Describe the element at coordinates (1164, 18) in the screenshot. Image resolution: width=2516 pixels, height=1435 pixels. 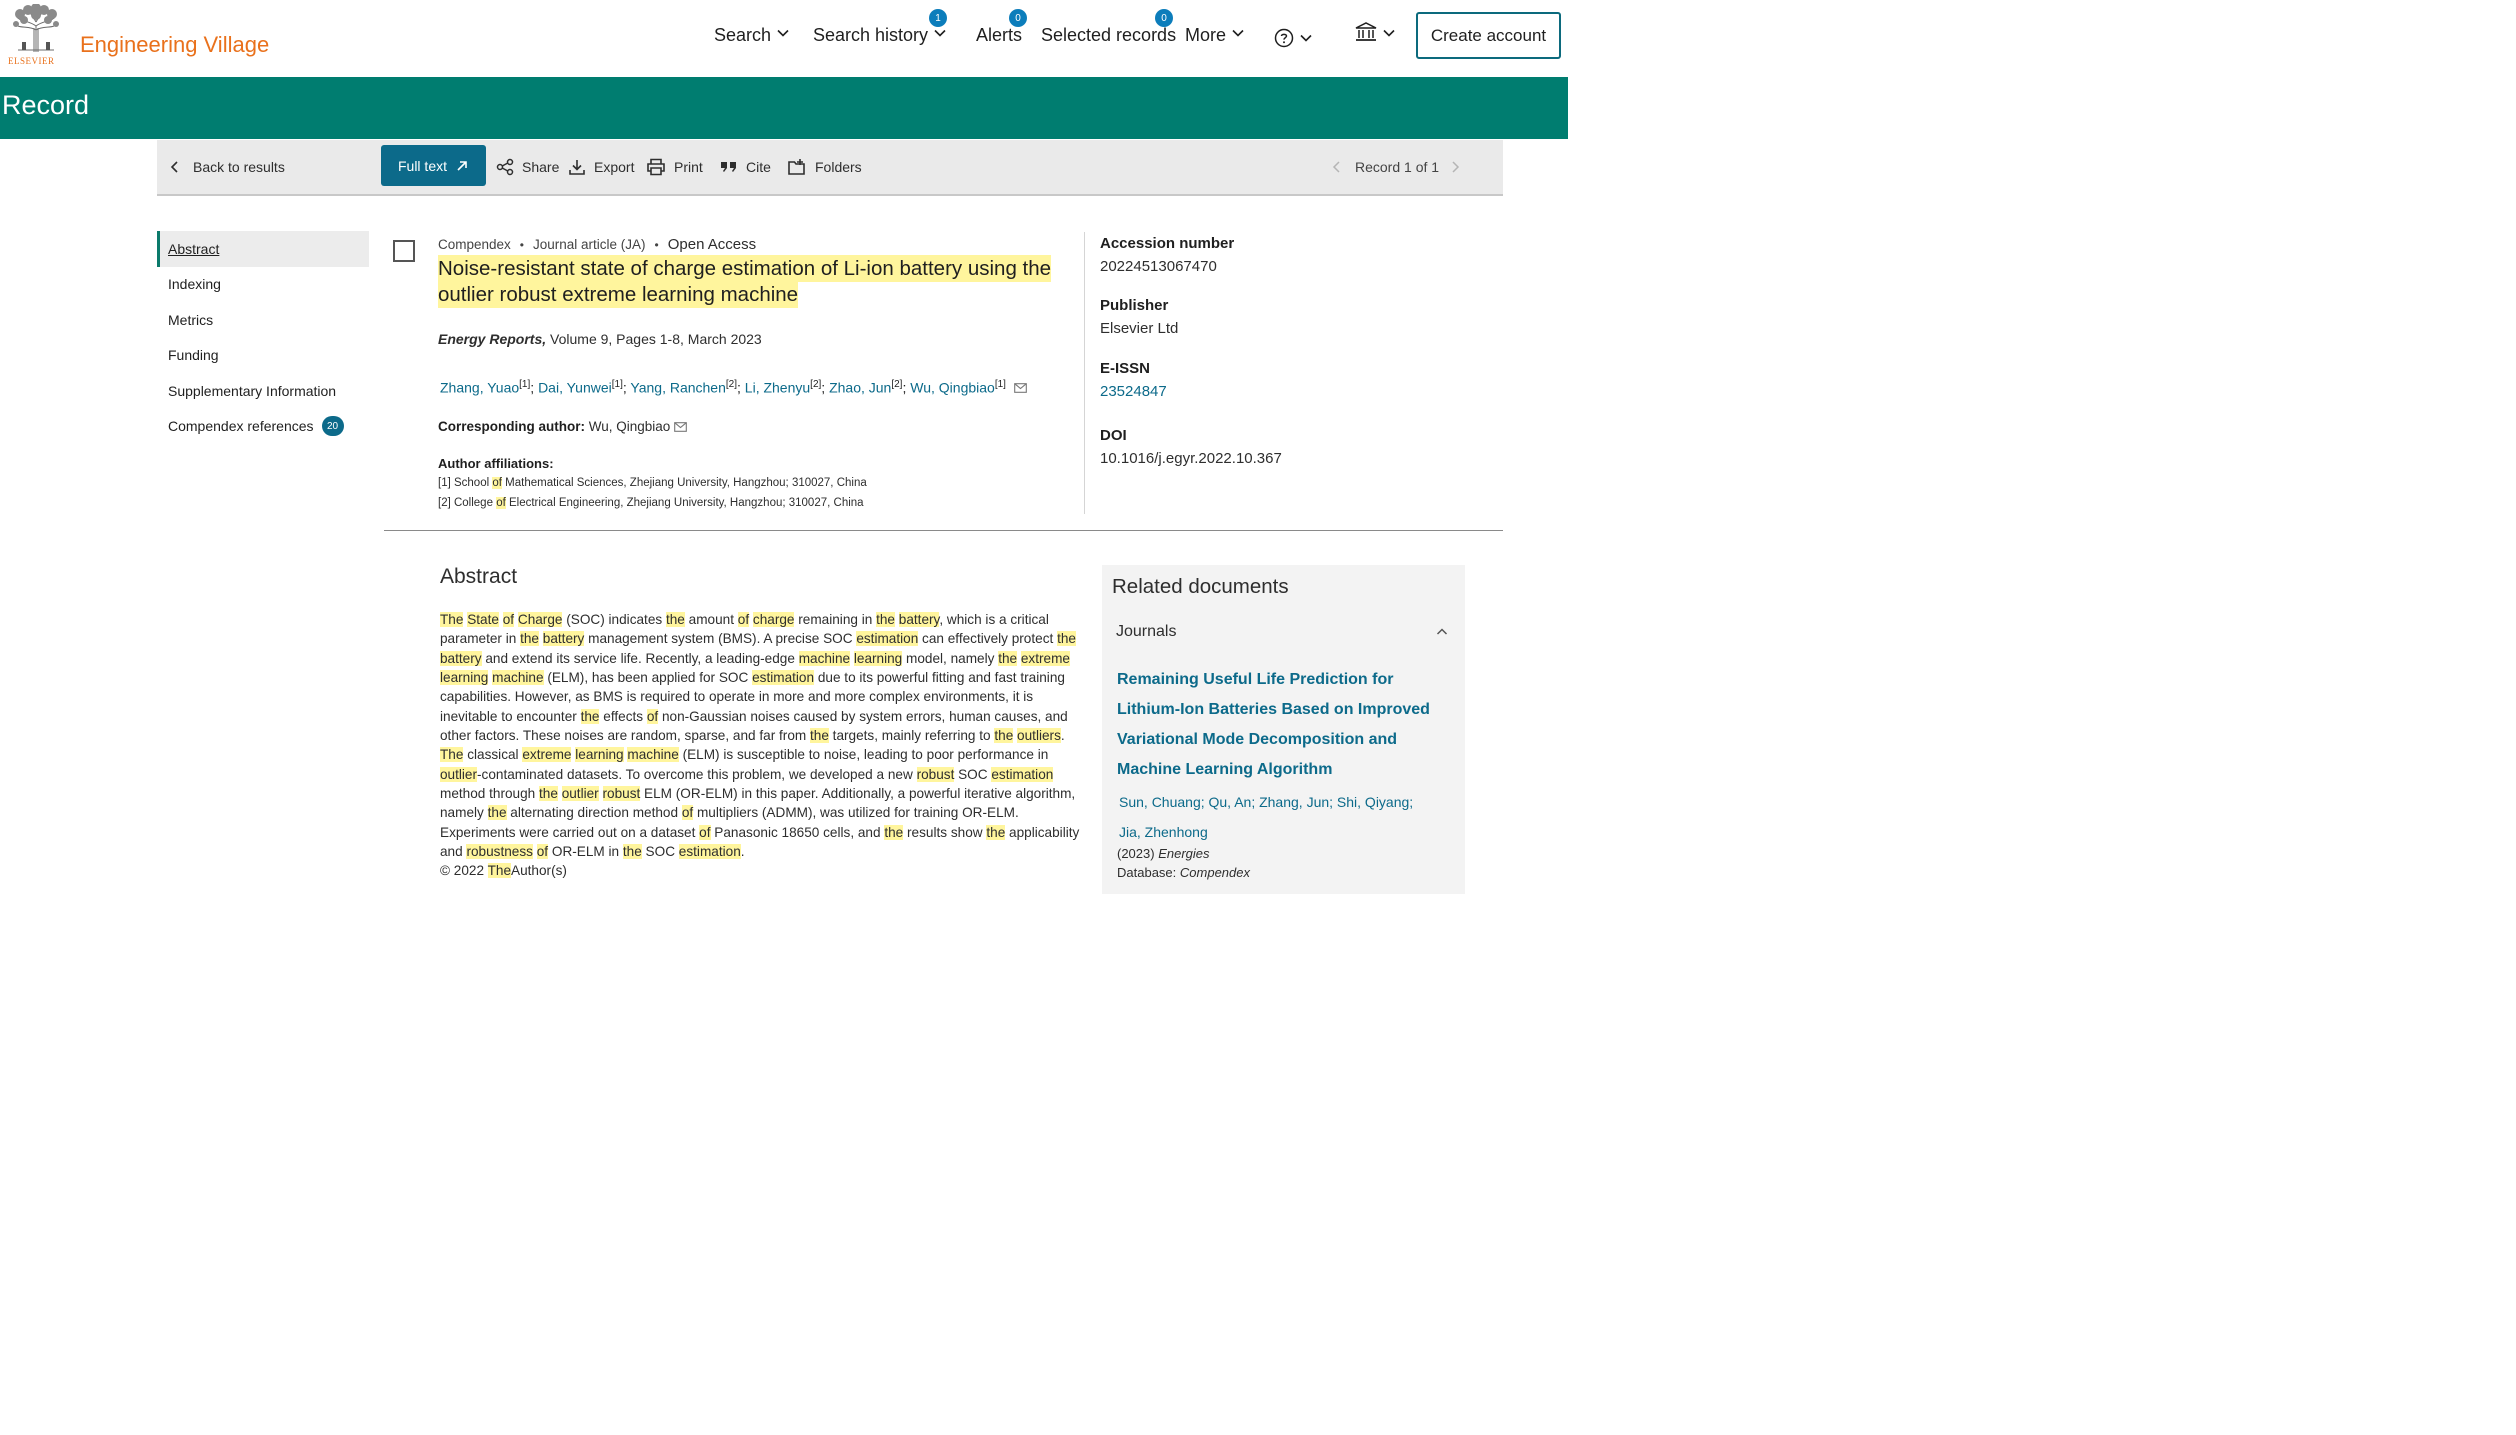
I see `selected-records-badge: 0` at that location.